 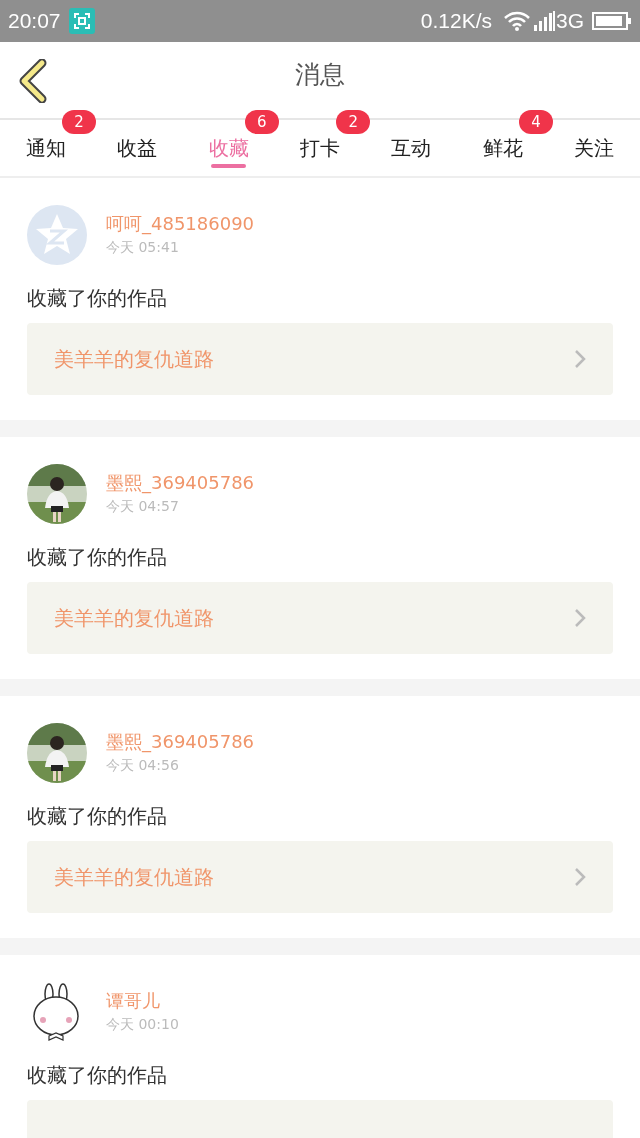 What do you see at coordinates (143, 506) in the screenshot?
I see `message-time: 今天 04:57` at bounding box center [143, 506].